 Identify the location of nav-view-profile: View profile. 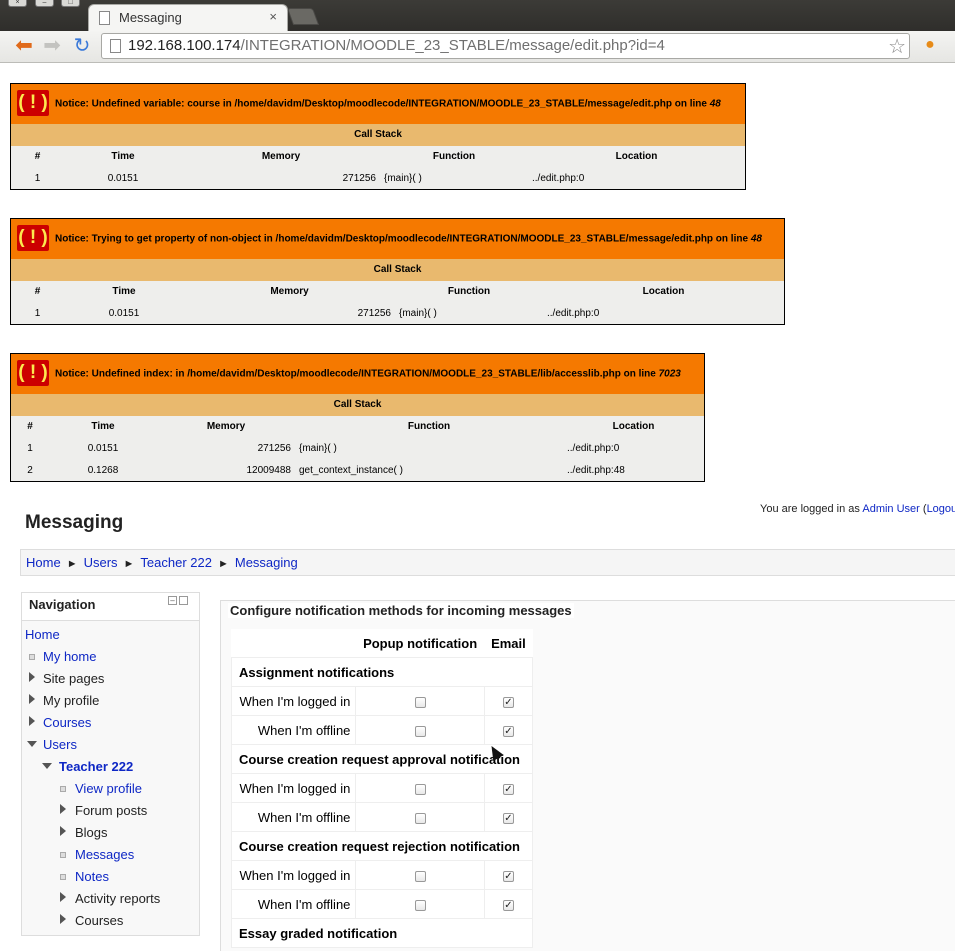
(108, 788).